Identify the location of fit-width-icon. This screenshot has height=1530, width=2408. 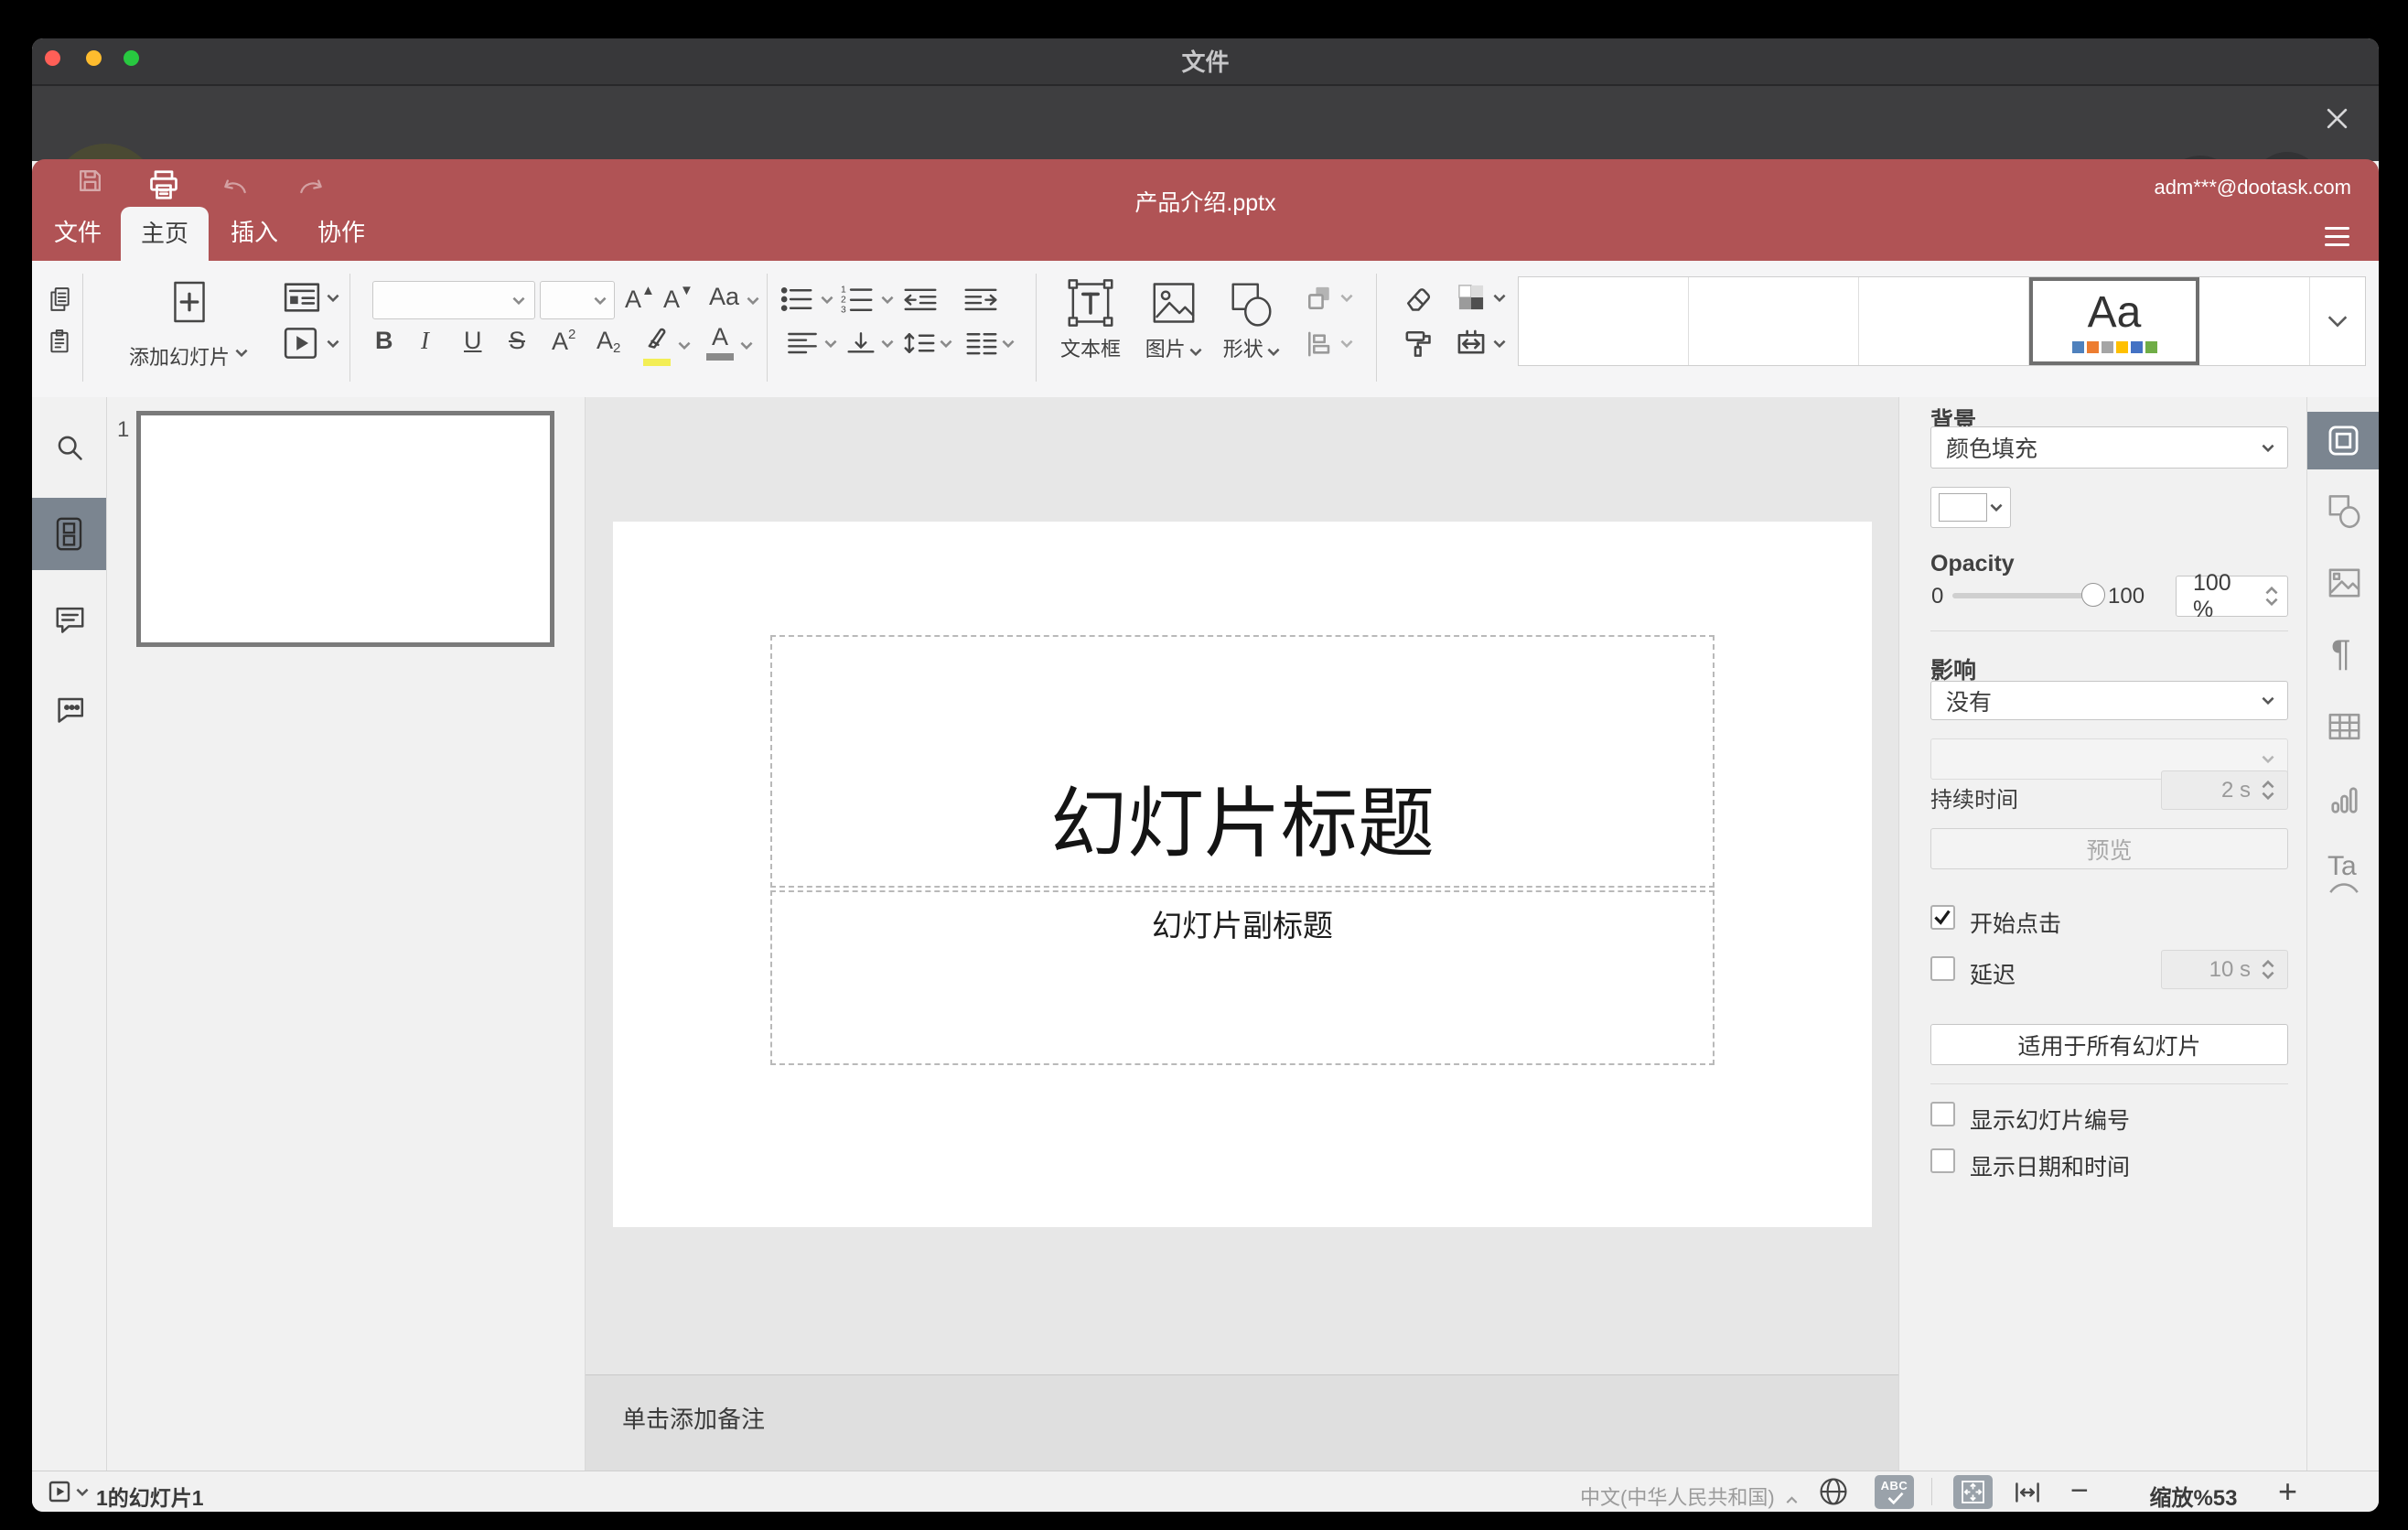
(2027, 1492).